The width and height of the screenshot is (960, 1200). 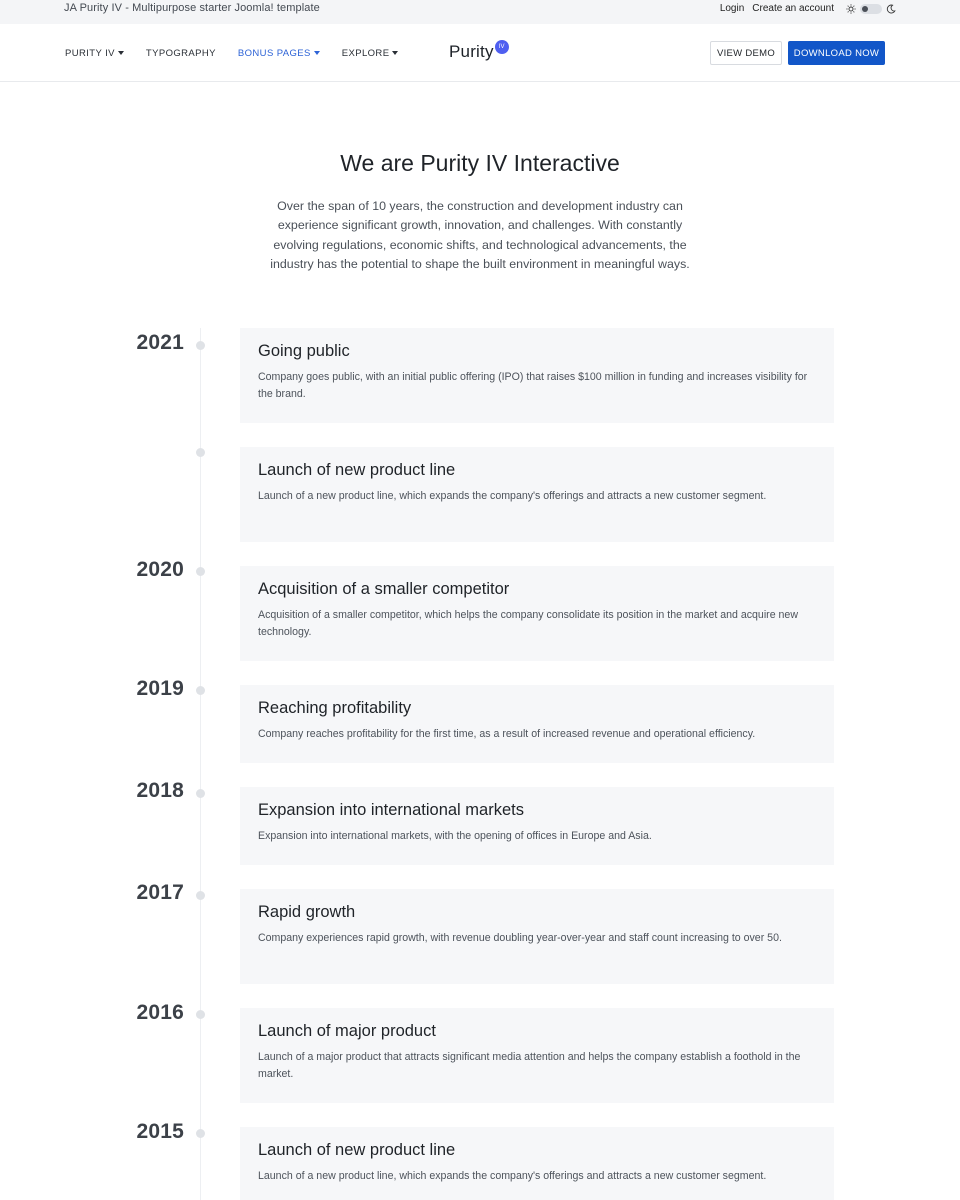 I want to click on card-title: Expansion into international markets, so click(x=391, y=810).